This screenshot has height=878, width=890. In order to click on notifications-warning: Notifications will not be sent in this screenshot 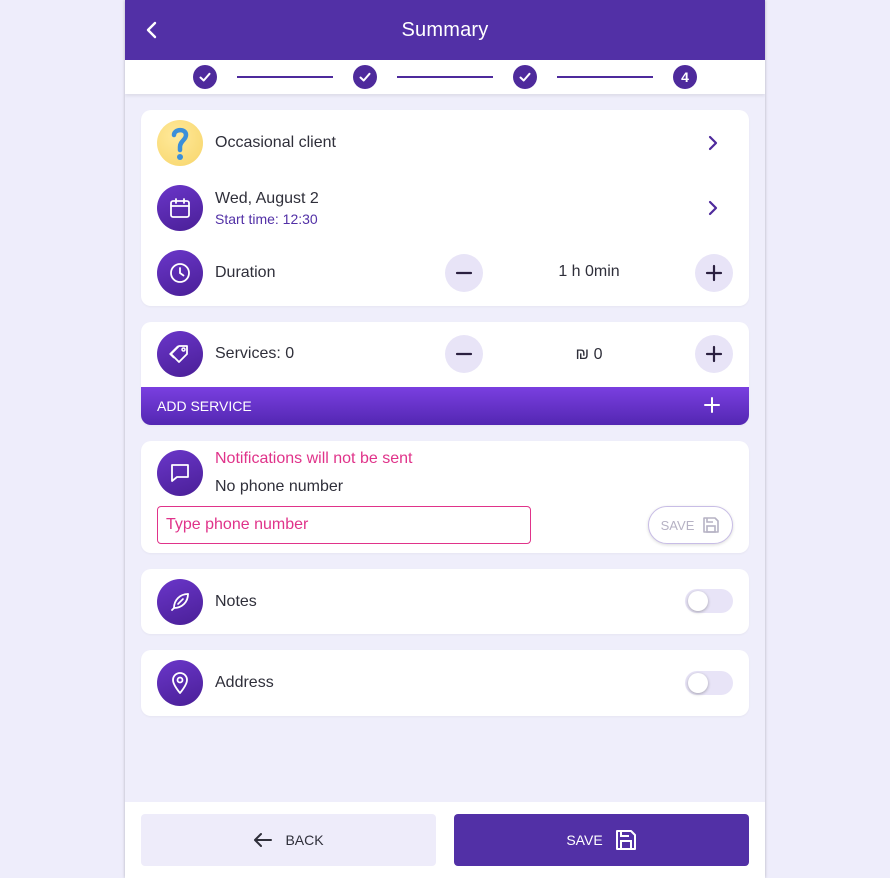, I will do `click(314, 458)`.